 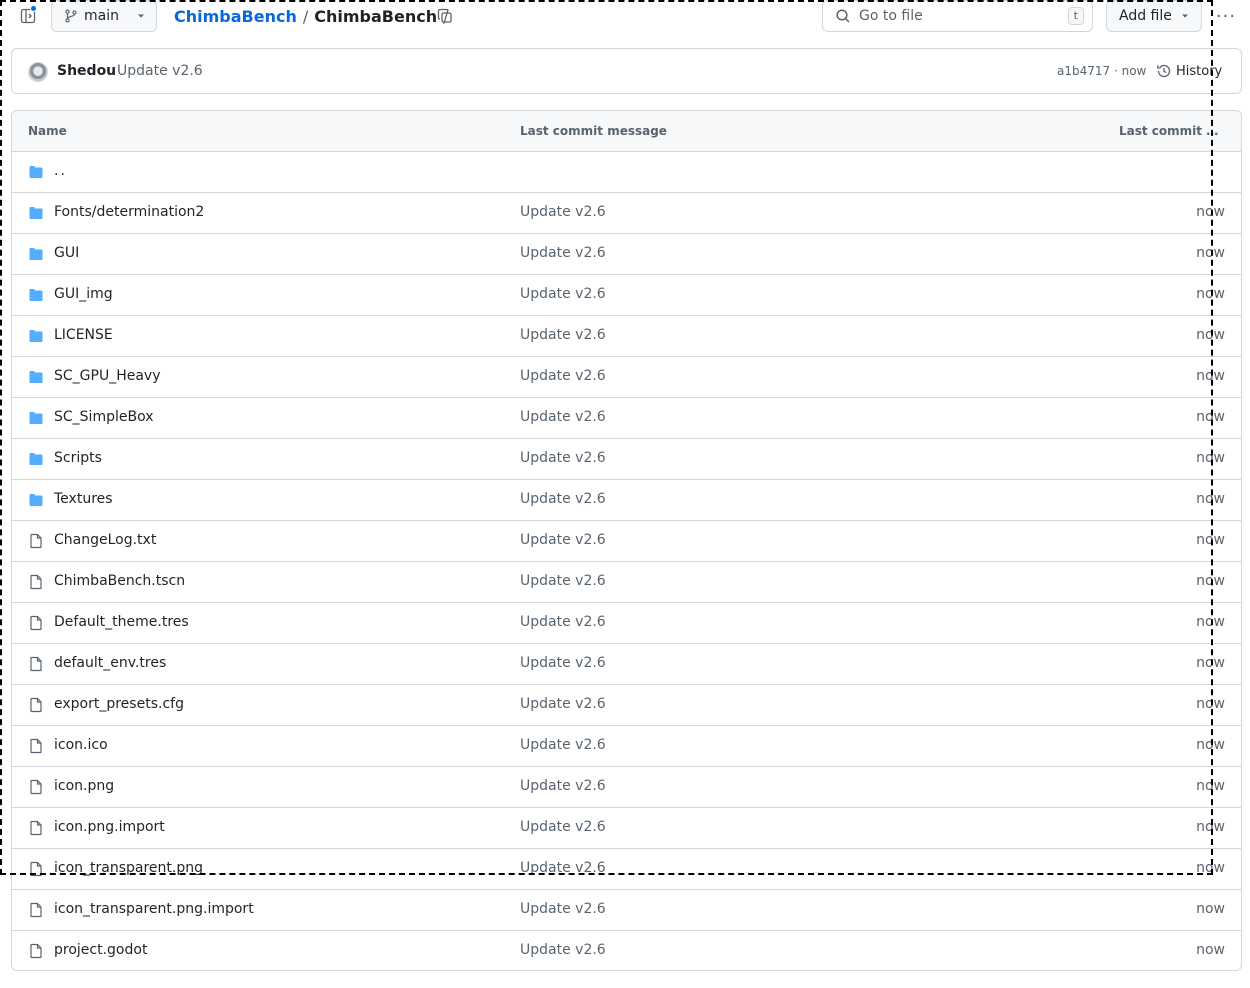 What do you see at coordinates (626, 71) in the screenshot?
I see `latest-commit-box: Shedou Update v2.6 a1b4717 · now History` at bounding box center [626, 71].